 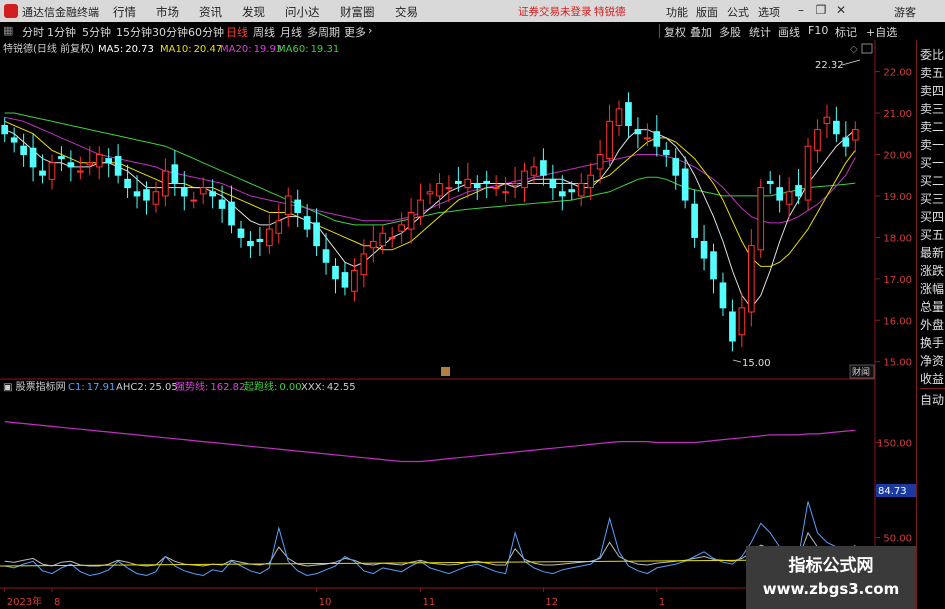 What do you see at coordinates (237, 32) in the screenshot?
I see `tab-daily: 日线` at bounding box center [237, 32].